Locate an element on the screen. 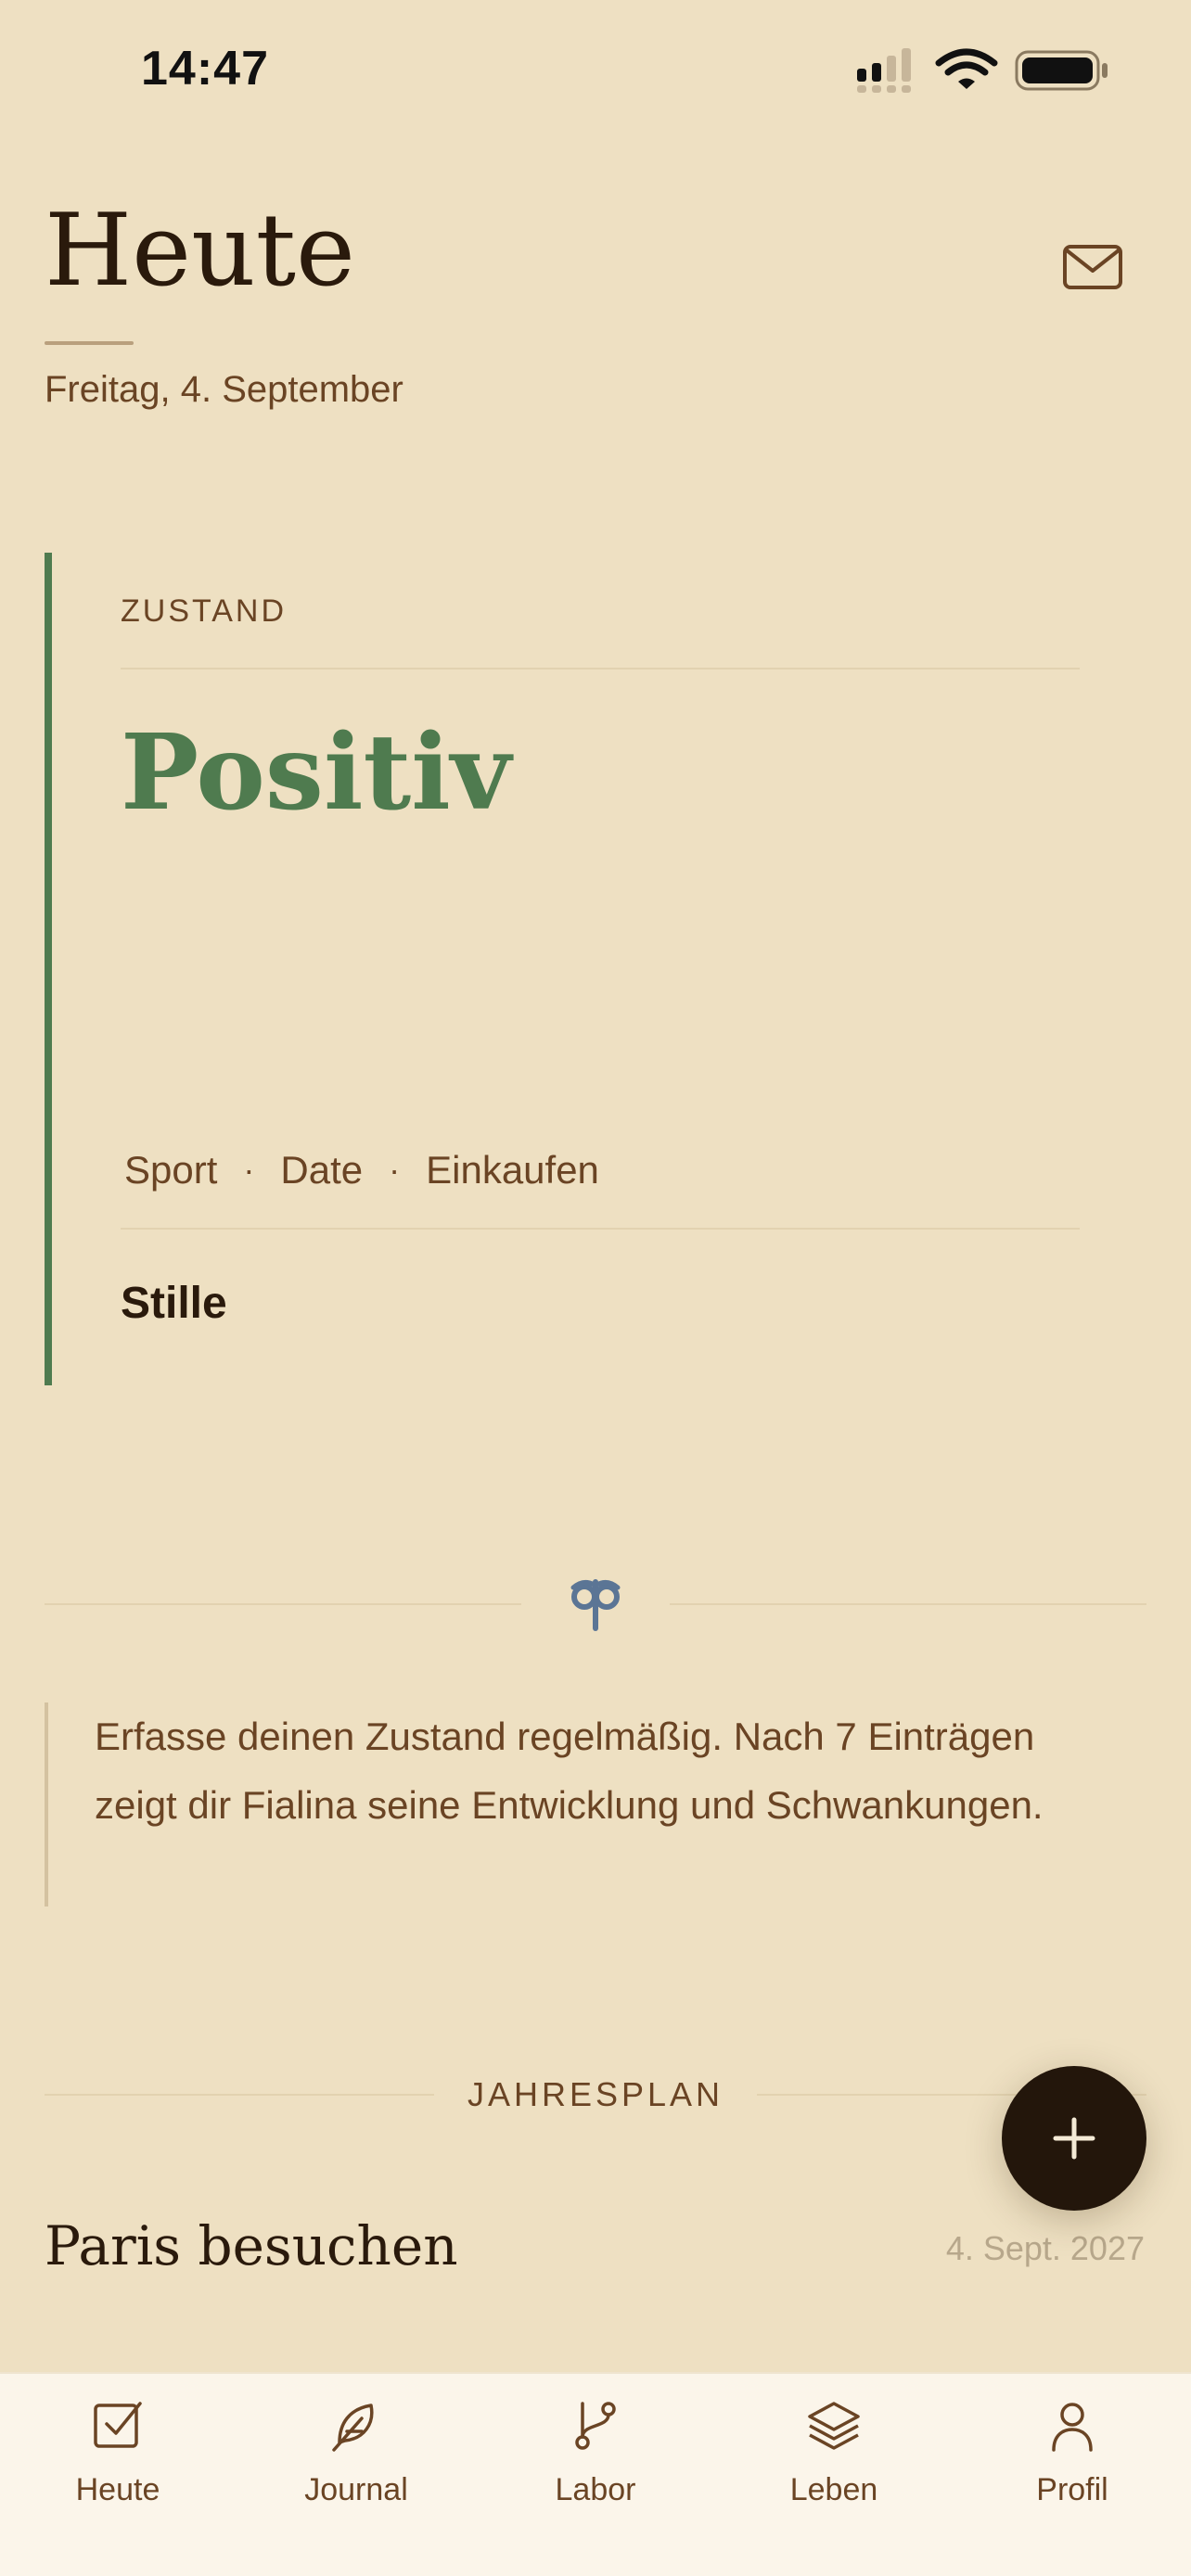 The width and height of the screenshot is (1191, 2576). hint-quote-bar is located at coordinates (46, 1804).